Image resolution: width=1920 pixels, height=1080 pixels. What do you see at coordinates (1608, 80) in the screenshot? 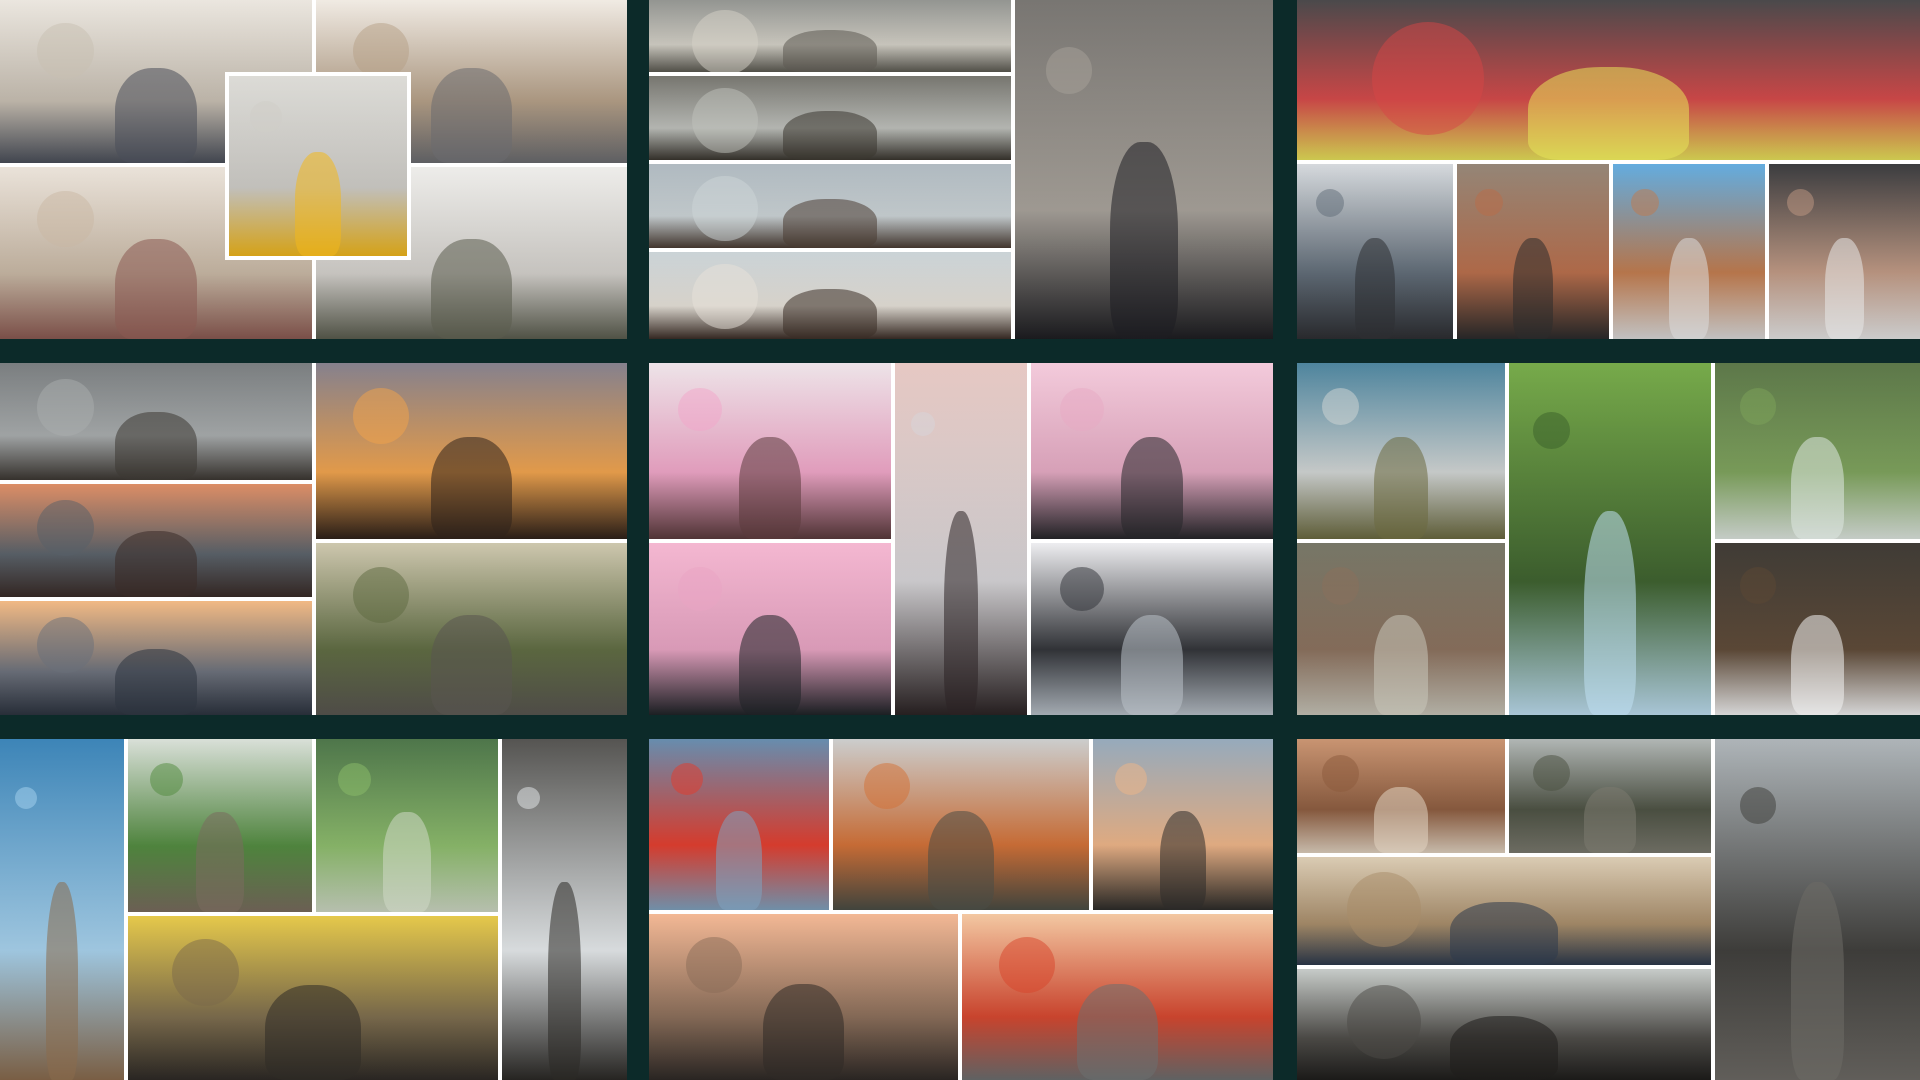
I see `tile-tennis-players` at bounding box center [1608, 80].